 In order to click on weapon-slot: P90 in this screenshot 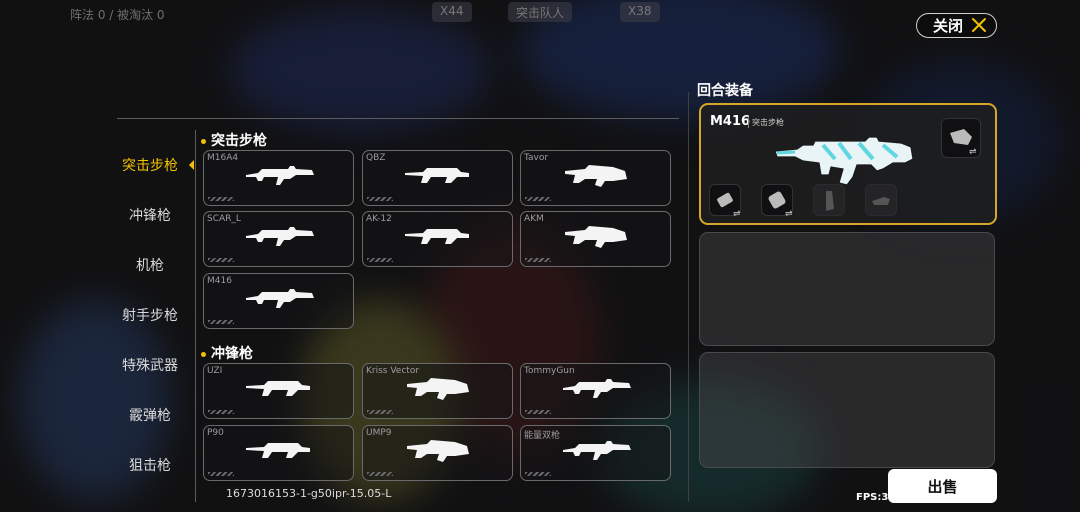, I will do `click(278, 453)`.